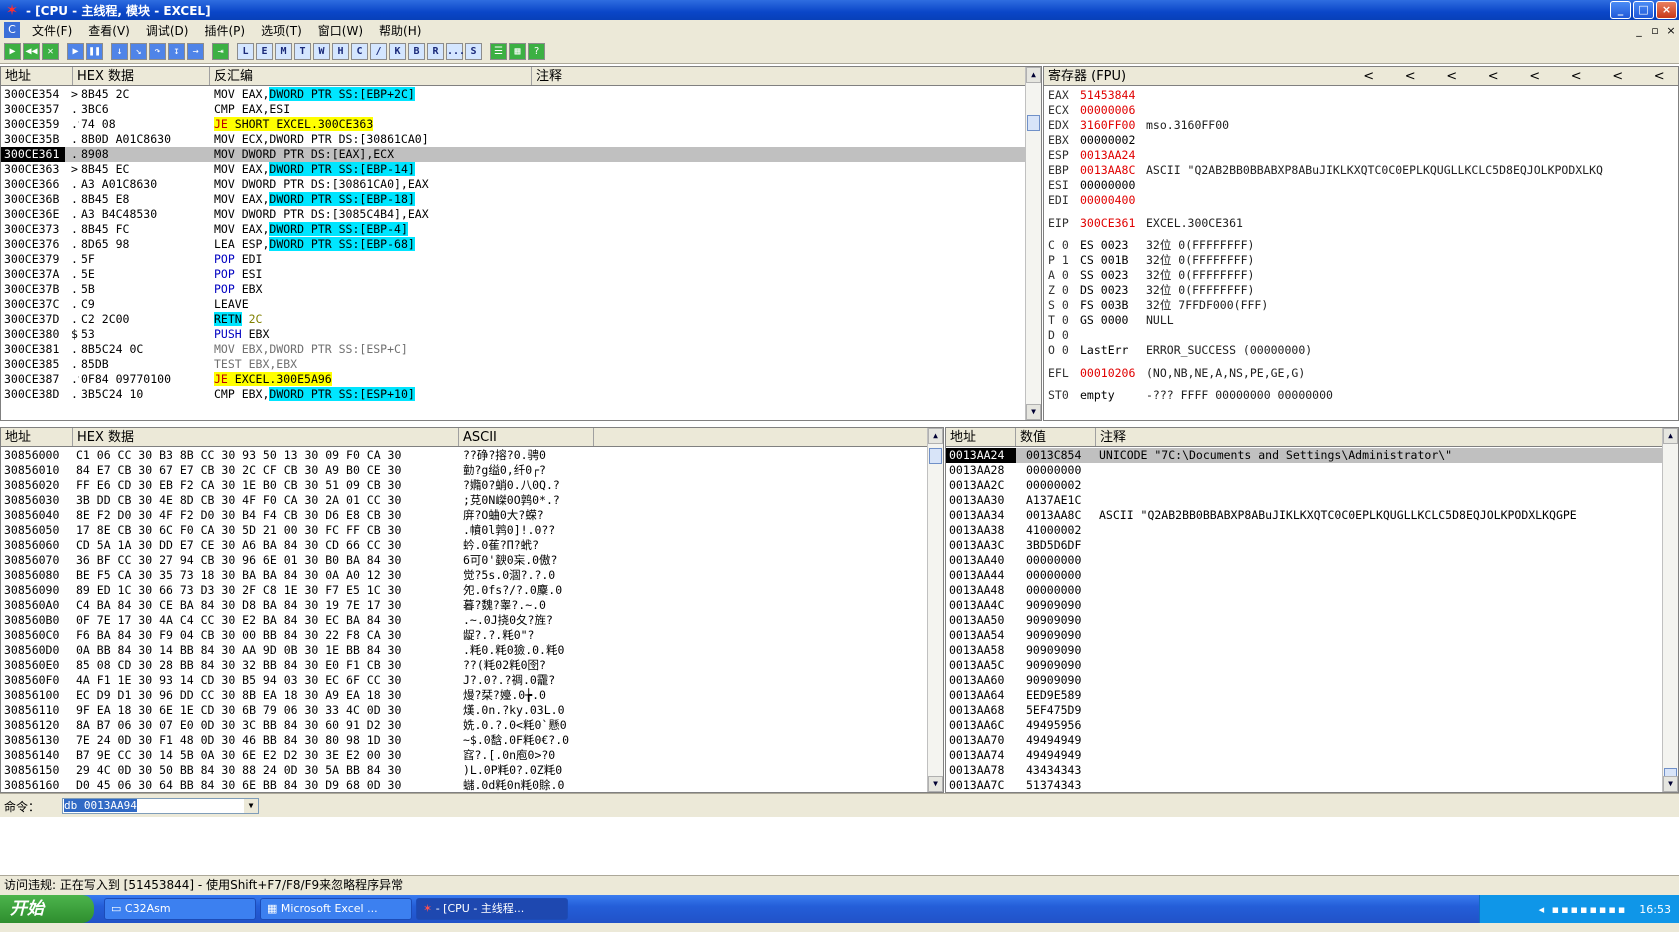 The height and width of the screenshot is (932, 1679). Describe the element at coordinates (513, 304) in the screenshot. I see `disasm-row: 300CE37C. C9 LEAVE` at that location.